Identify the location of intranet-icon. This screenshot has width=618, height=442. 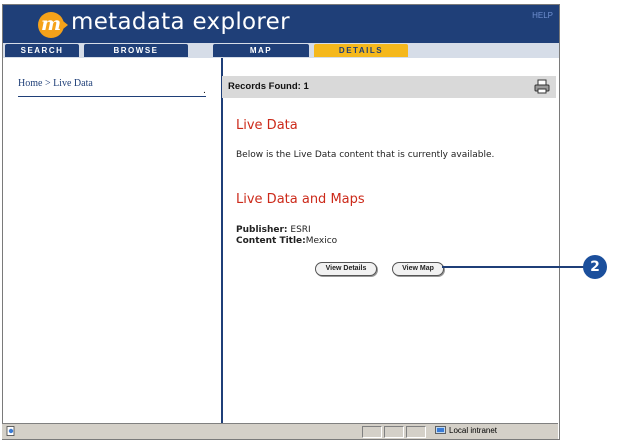
(440, 430).